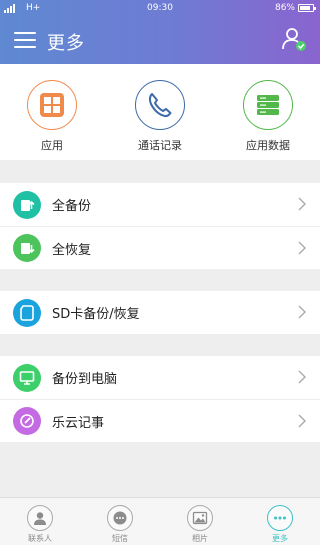 The width and height of the screenshot is (320, 545). I want to click on full-restore-item: 全恢复, so click(160, 247).